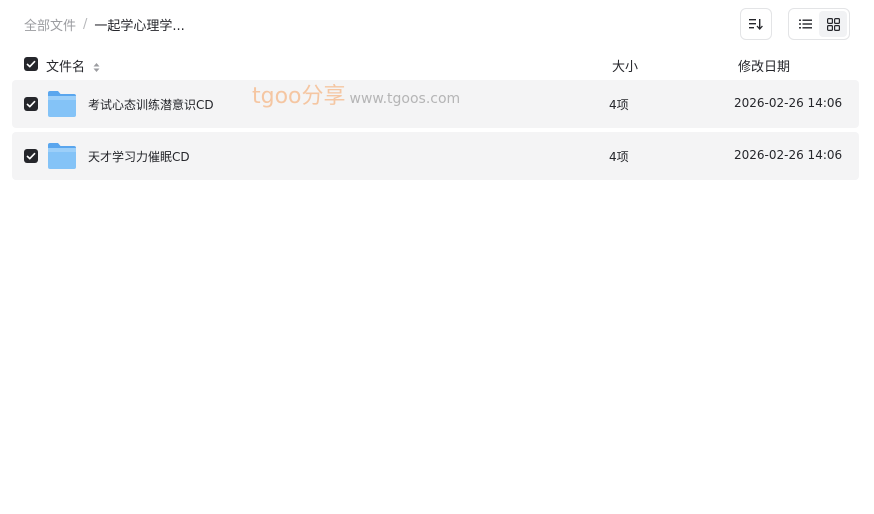 This screenshot has width=874, height=514. I want to click on select-all-checkbox, so click(31, 64).